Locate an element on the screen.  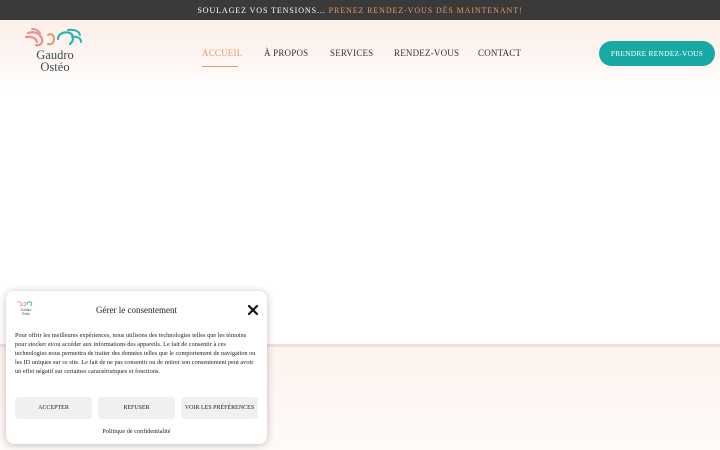
site-logo: Gaudro Ostéo is located at coordinates (55, 55).